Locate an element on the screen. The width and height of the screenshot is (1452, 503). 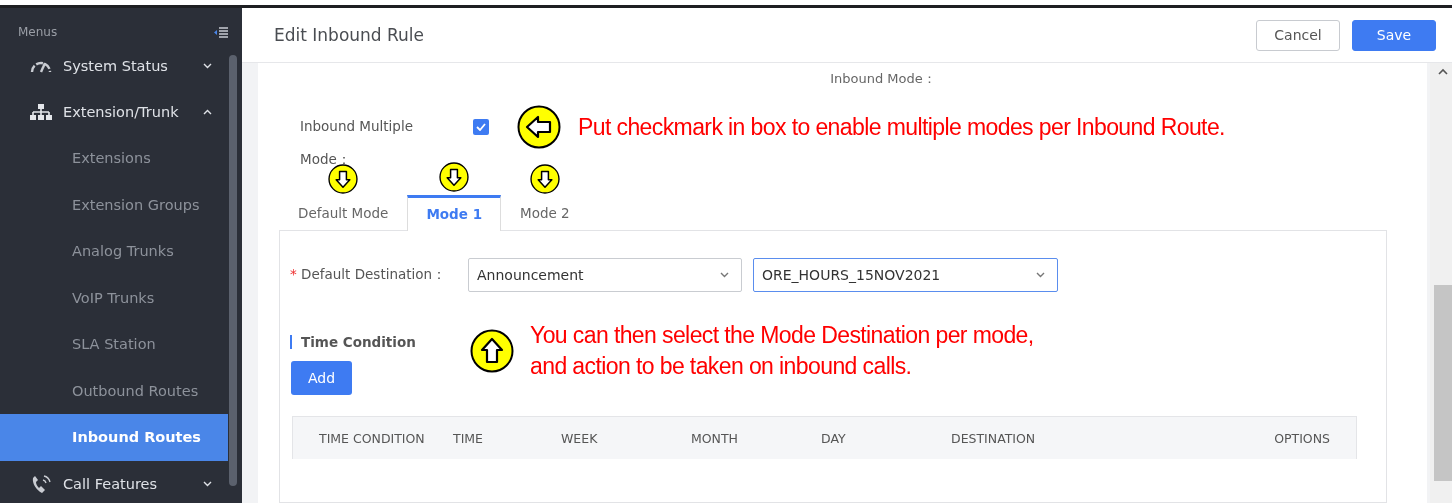
required-mark: * is located at coordinates (293, 274).